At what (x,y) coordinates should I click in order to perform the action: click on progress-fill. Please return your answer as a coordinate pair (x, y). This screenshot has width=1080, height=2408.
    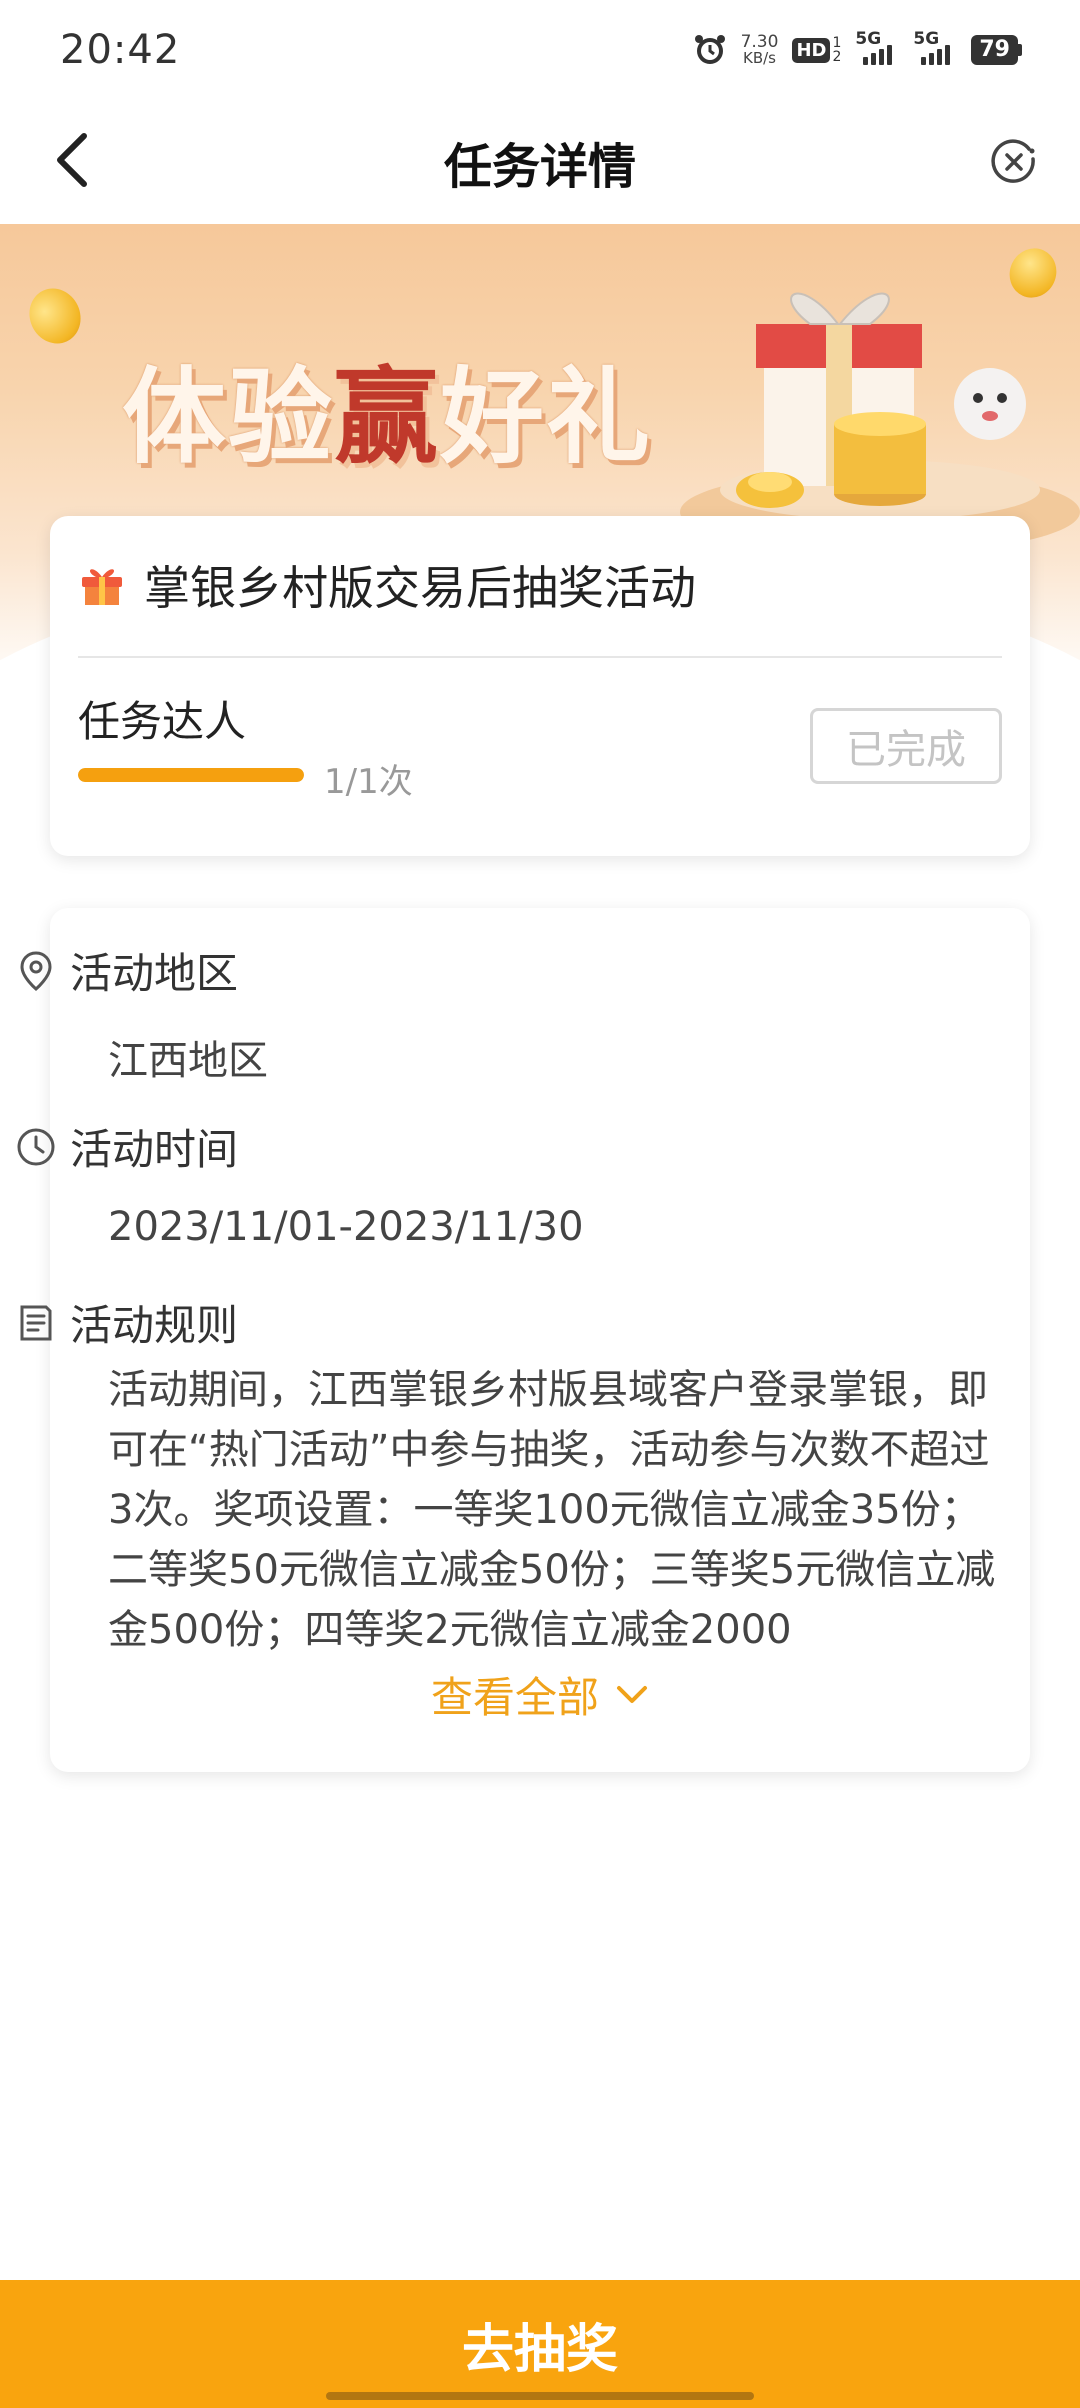
    Looking at the image, I should click on (191, 775).